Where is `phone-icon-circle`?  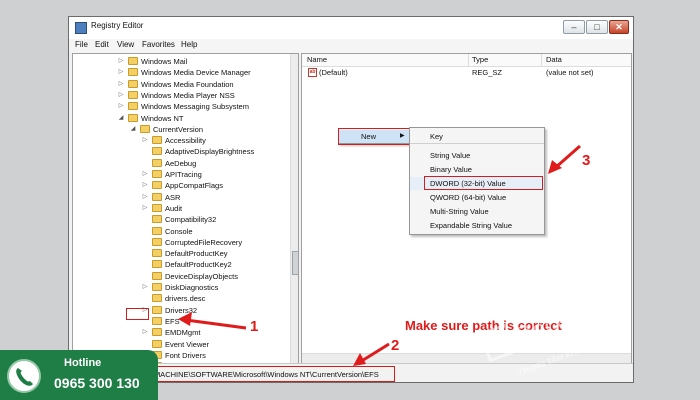 phone-icon-circle is located at coordinates (24, 376).